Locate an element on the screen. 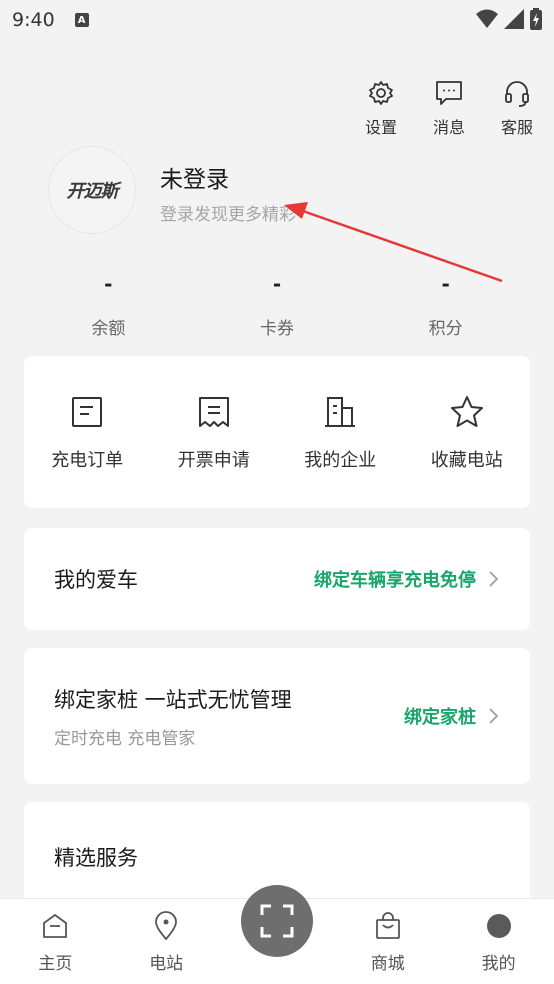  bind-charger-label: 绑定家桩 is located at coordinates (440, 717).